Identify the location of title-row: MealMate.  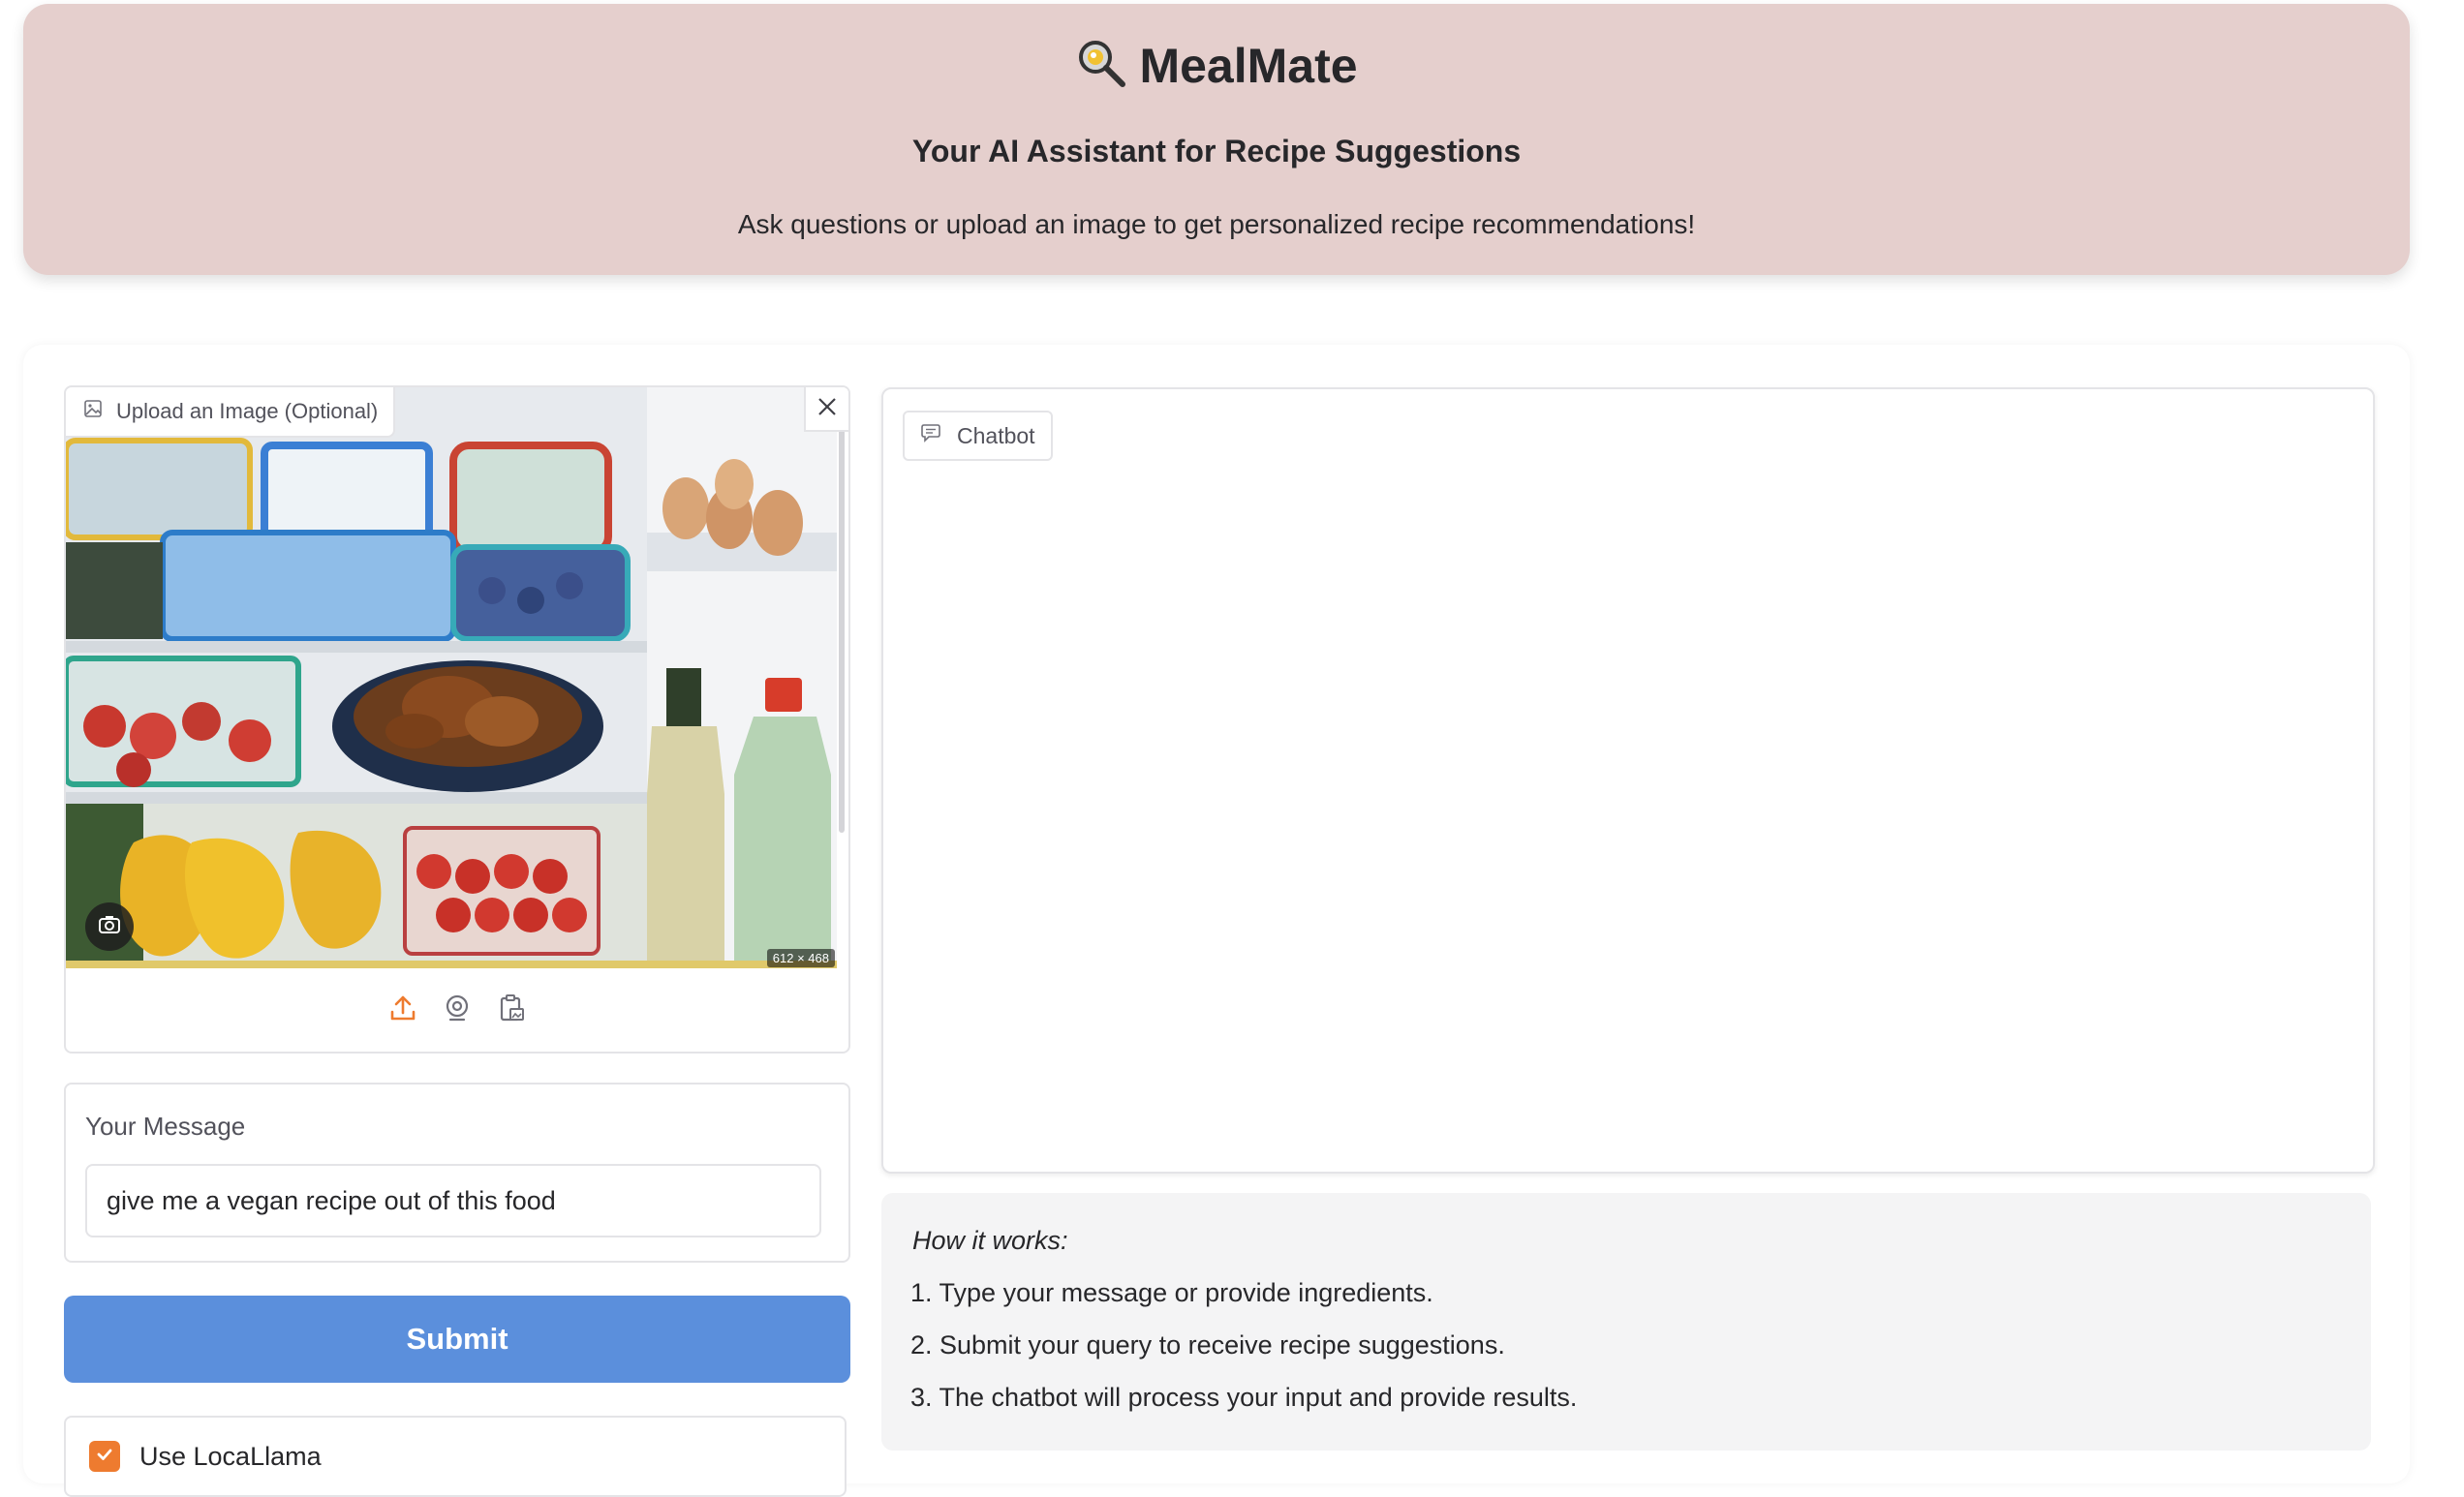
(1216, 66).